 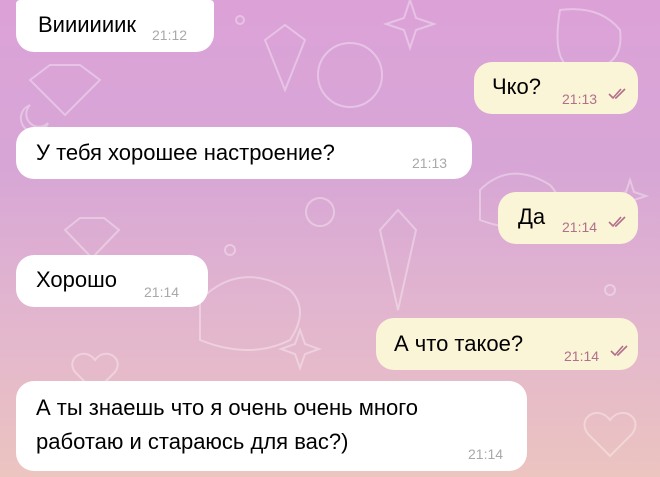 What do you see at coordinates (227, 407) in the screenshot?
I see `message-text-line: А ты знаешь что я очень очень много` at bounding box center [227, 407].